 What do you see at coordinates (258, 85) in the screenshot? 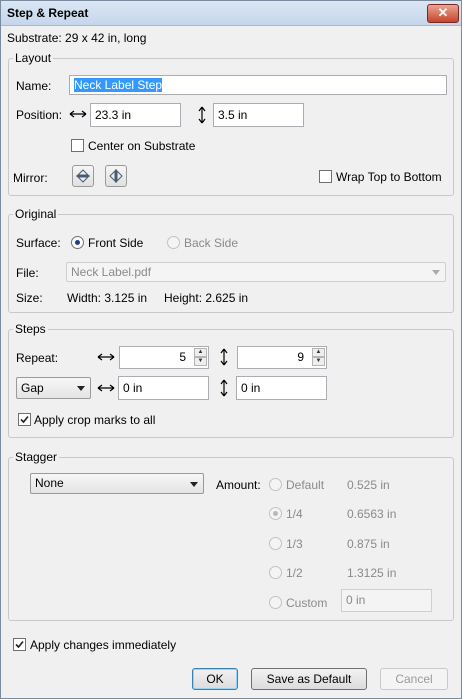
I see `name-field: Neck Label Step` at bounding box center [258, 85].